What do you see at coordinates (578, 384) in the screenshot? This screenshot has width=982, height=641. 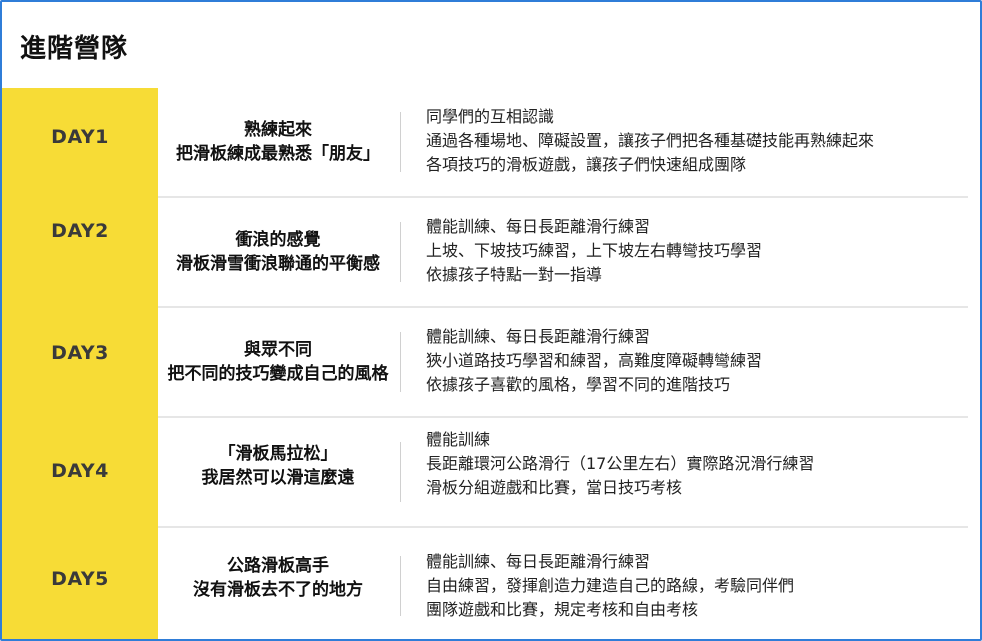 I see `detail-item: 依據孩子喜歡的風格，學習不同的進階技巧` at bounding box center [578, 384].